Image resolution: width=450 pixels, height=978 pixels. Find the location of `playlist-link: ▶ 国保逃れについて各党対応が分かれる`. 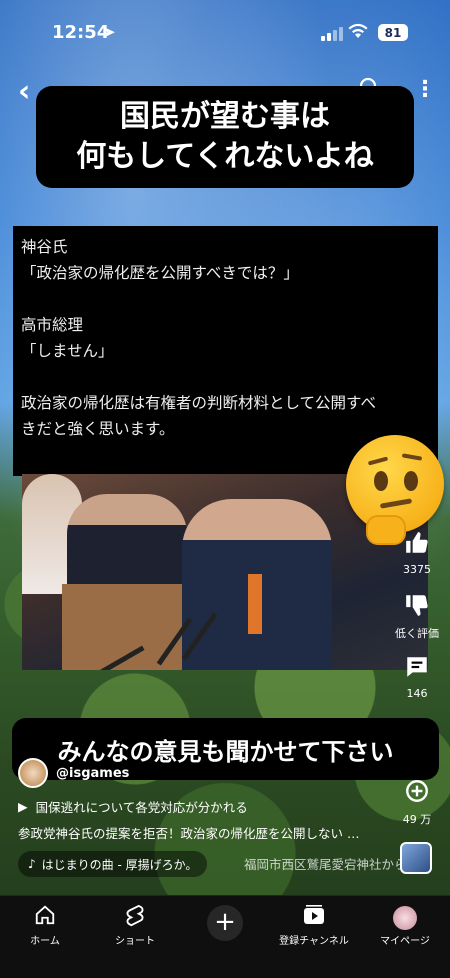

playlist-link: ▶ 国保逃れについて各党対応が分かれる is located at coordinates (133, 806).